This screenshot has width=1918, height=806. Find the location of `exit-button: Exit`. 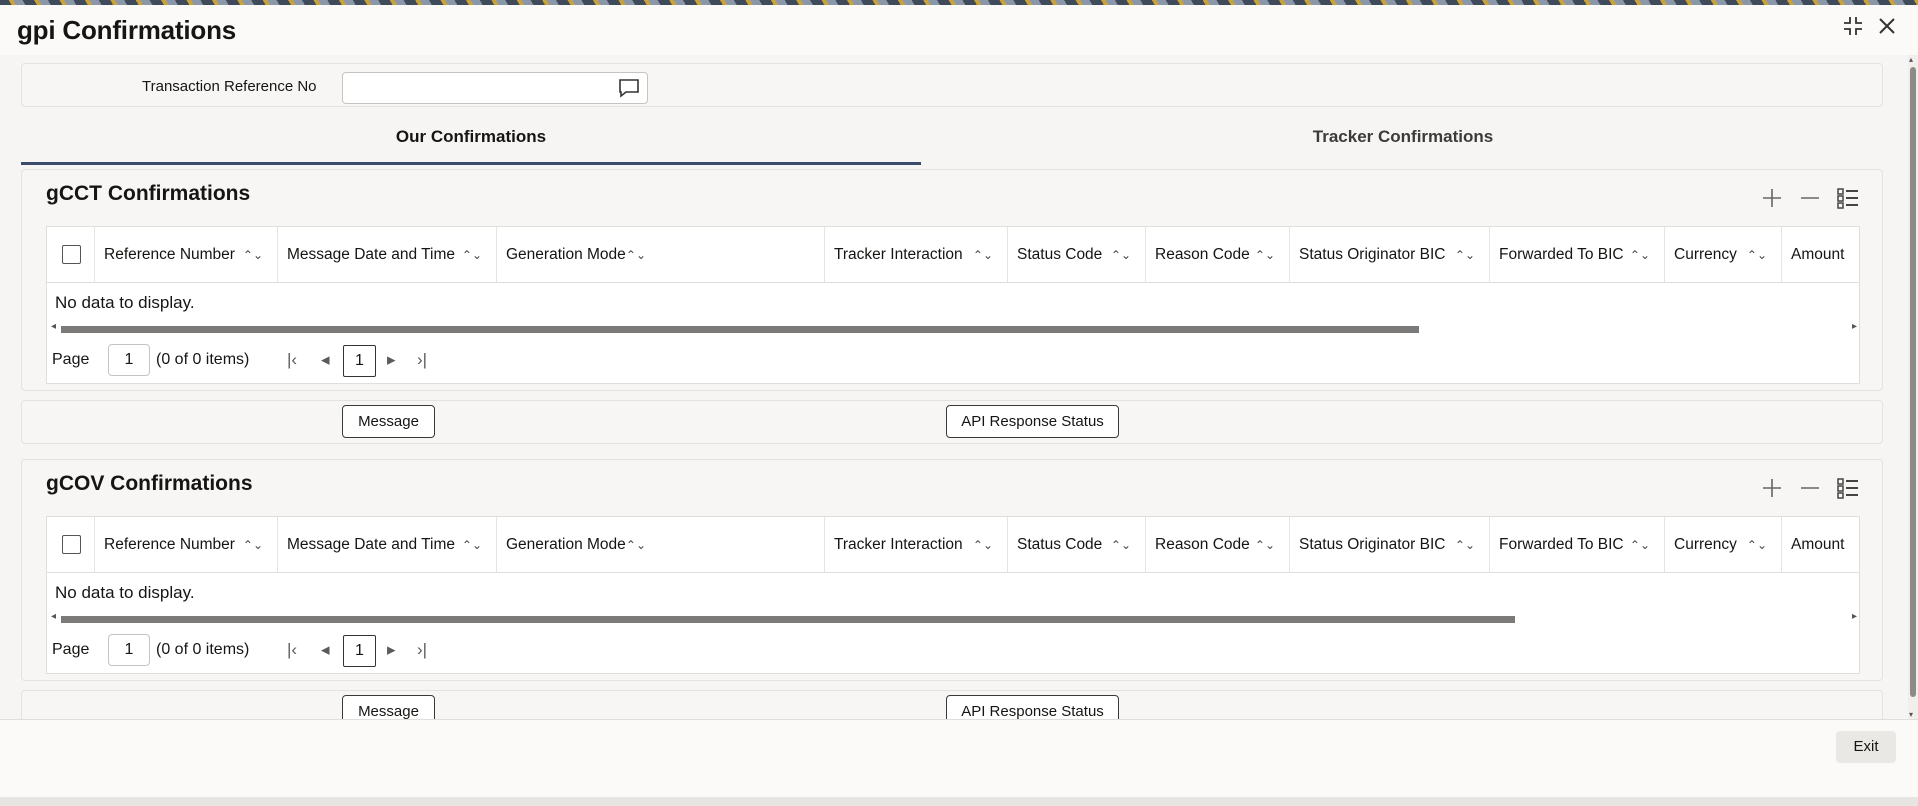

exit-button: Exit is located at coordinates (1866, 747).